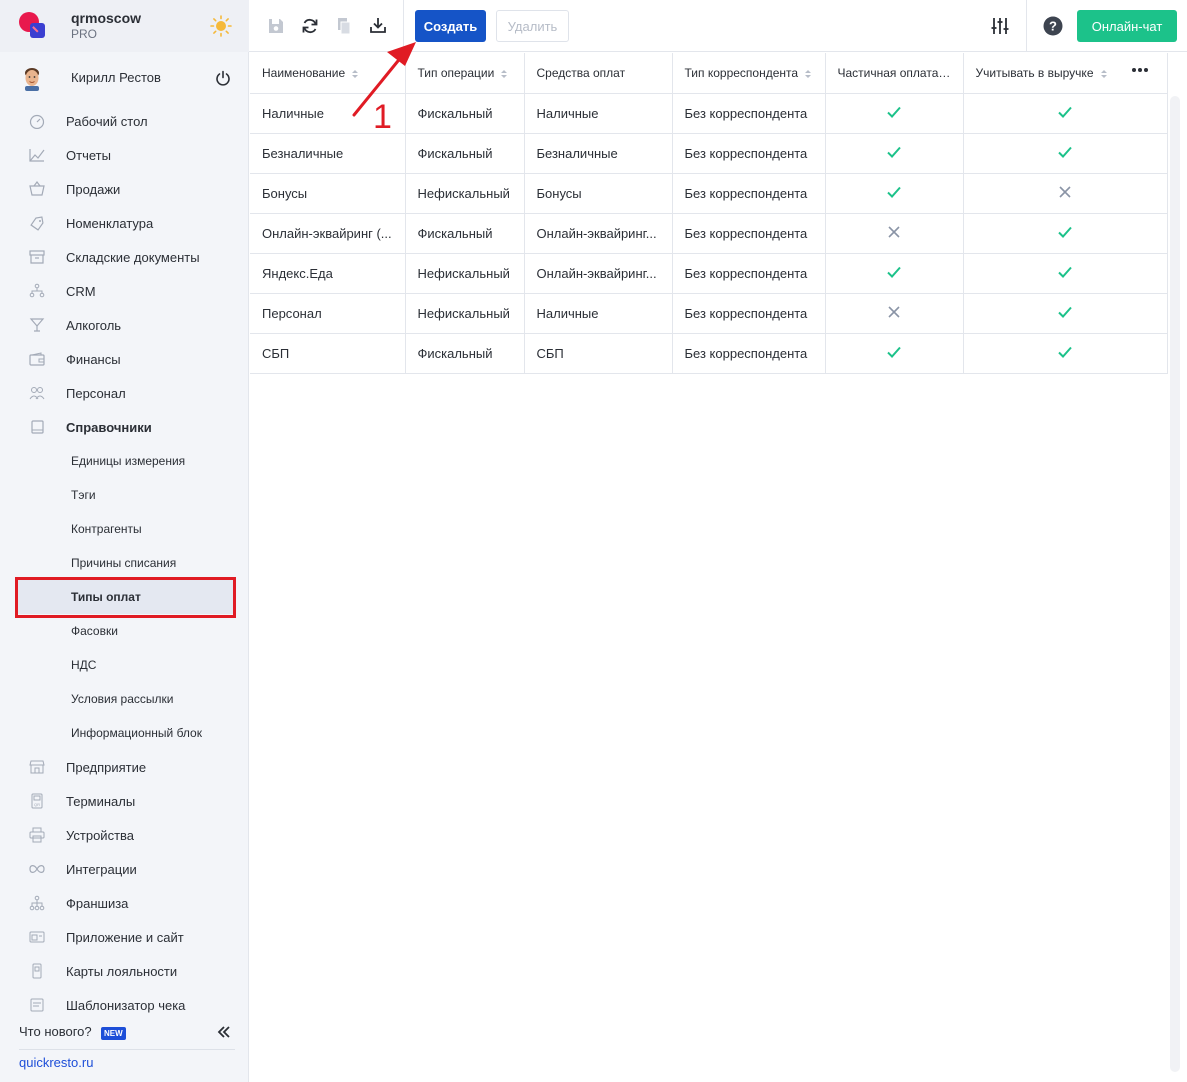 This screenshot has height=1082, width=1187. I want to click on sidebar-item: Франшиза, so click(124, 903).